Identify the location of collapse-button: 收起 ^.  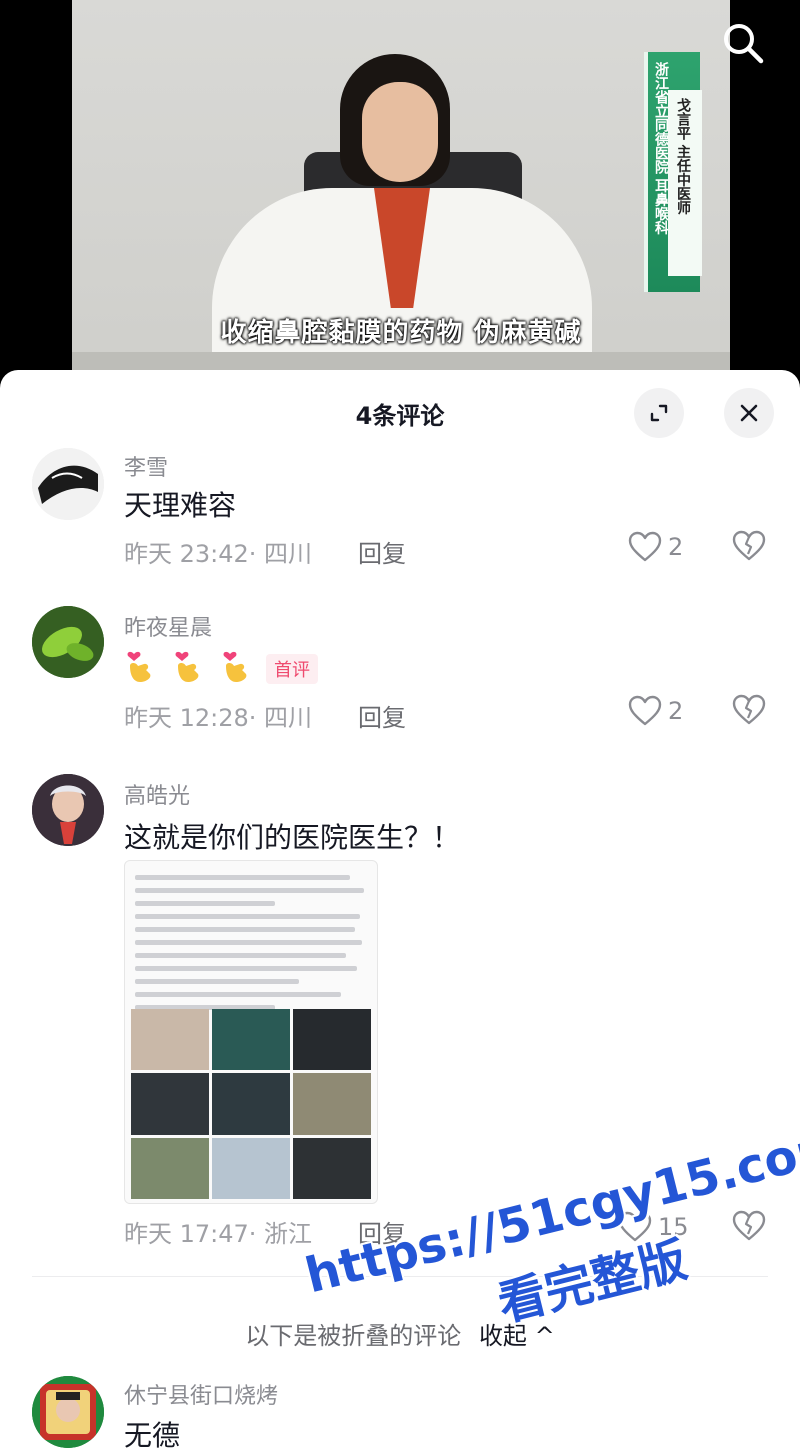
(517, 1336).